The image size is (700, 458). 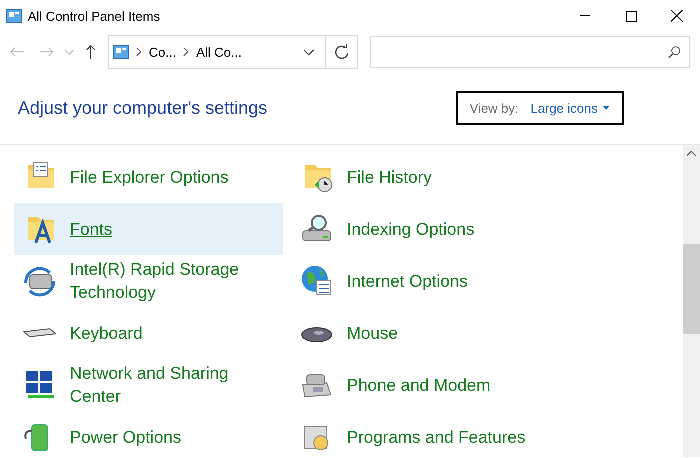 What do you see at coordinates (148, 434) in the screenshot?
I see `control-panel-item: Power Options` at bounding box center [148, 434].